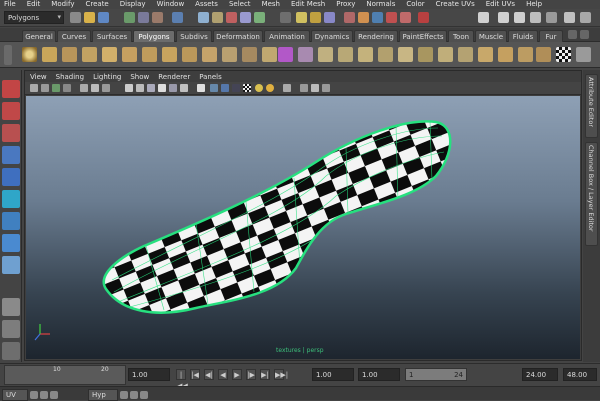  I want to click on textured-icon, so click(162, 88).